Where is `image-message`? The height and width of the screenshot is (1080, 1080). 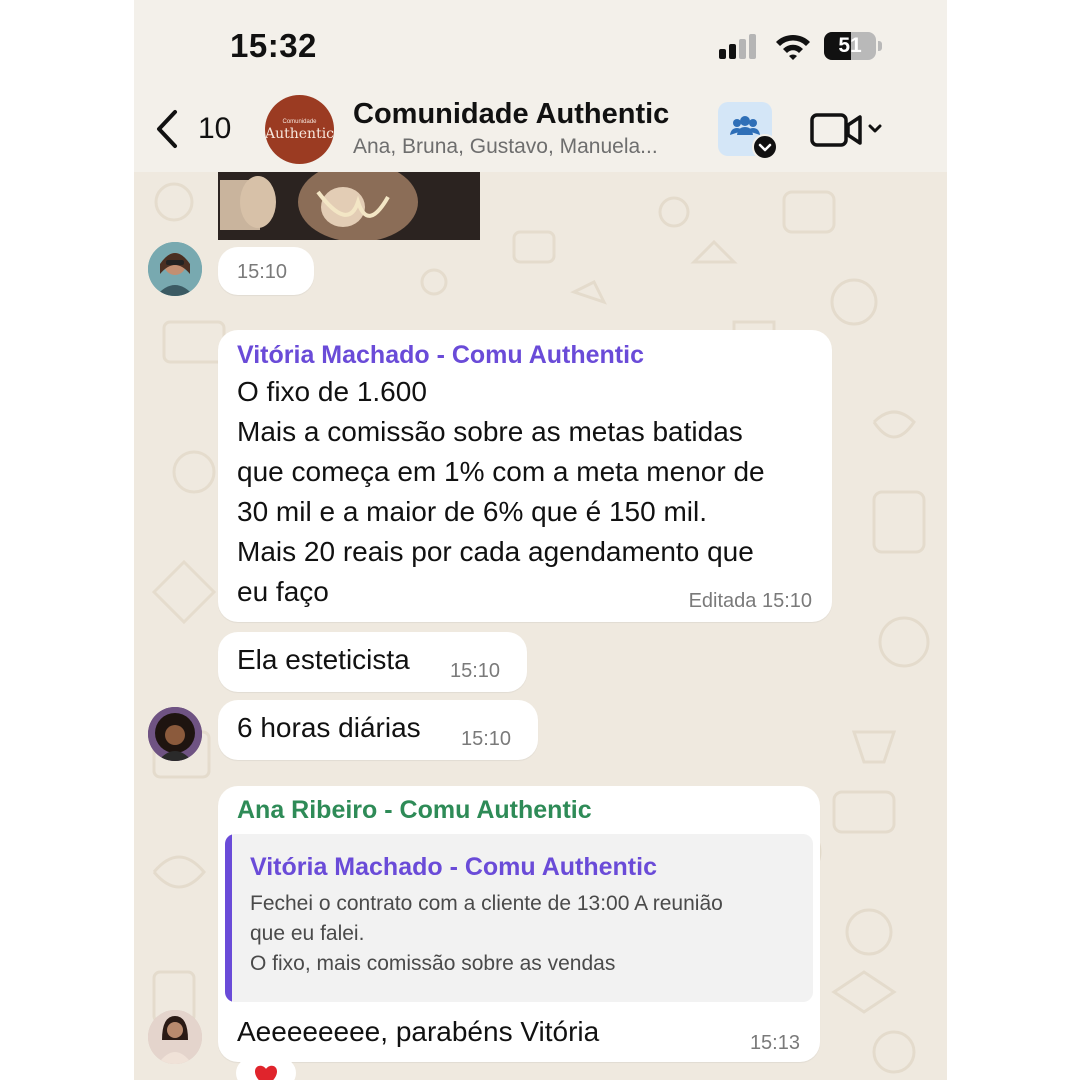
image-message is located at coordinates (349, 206).